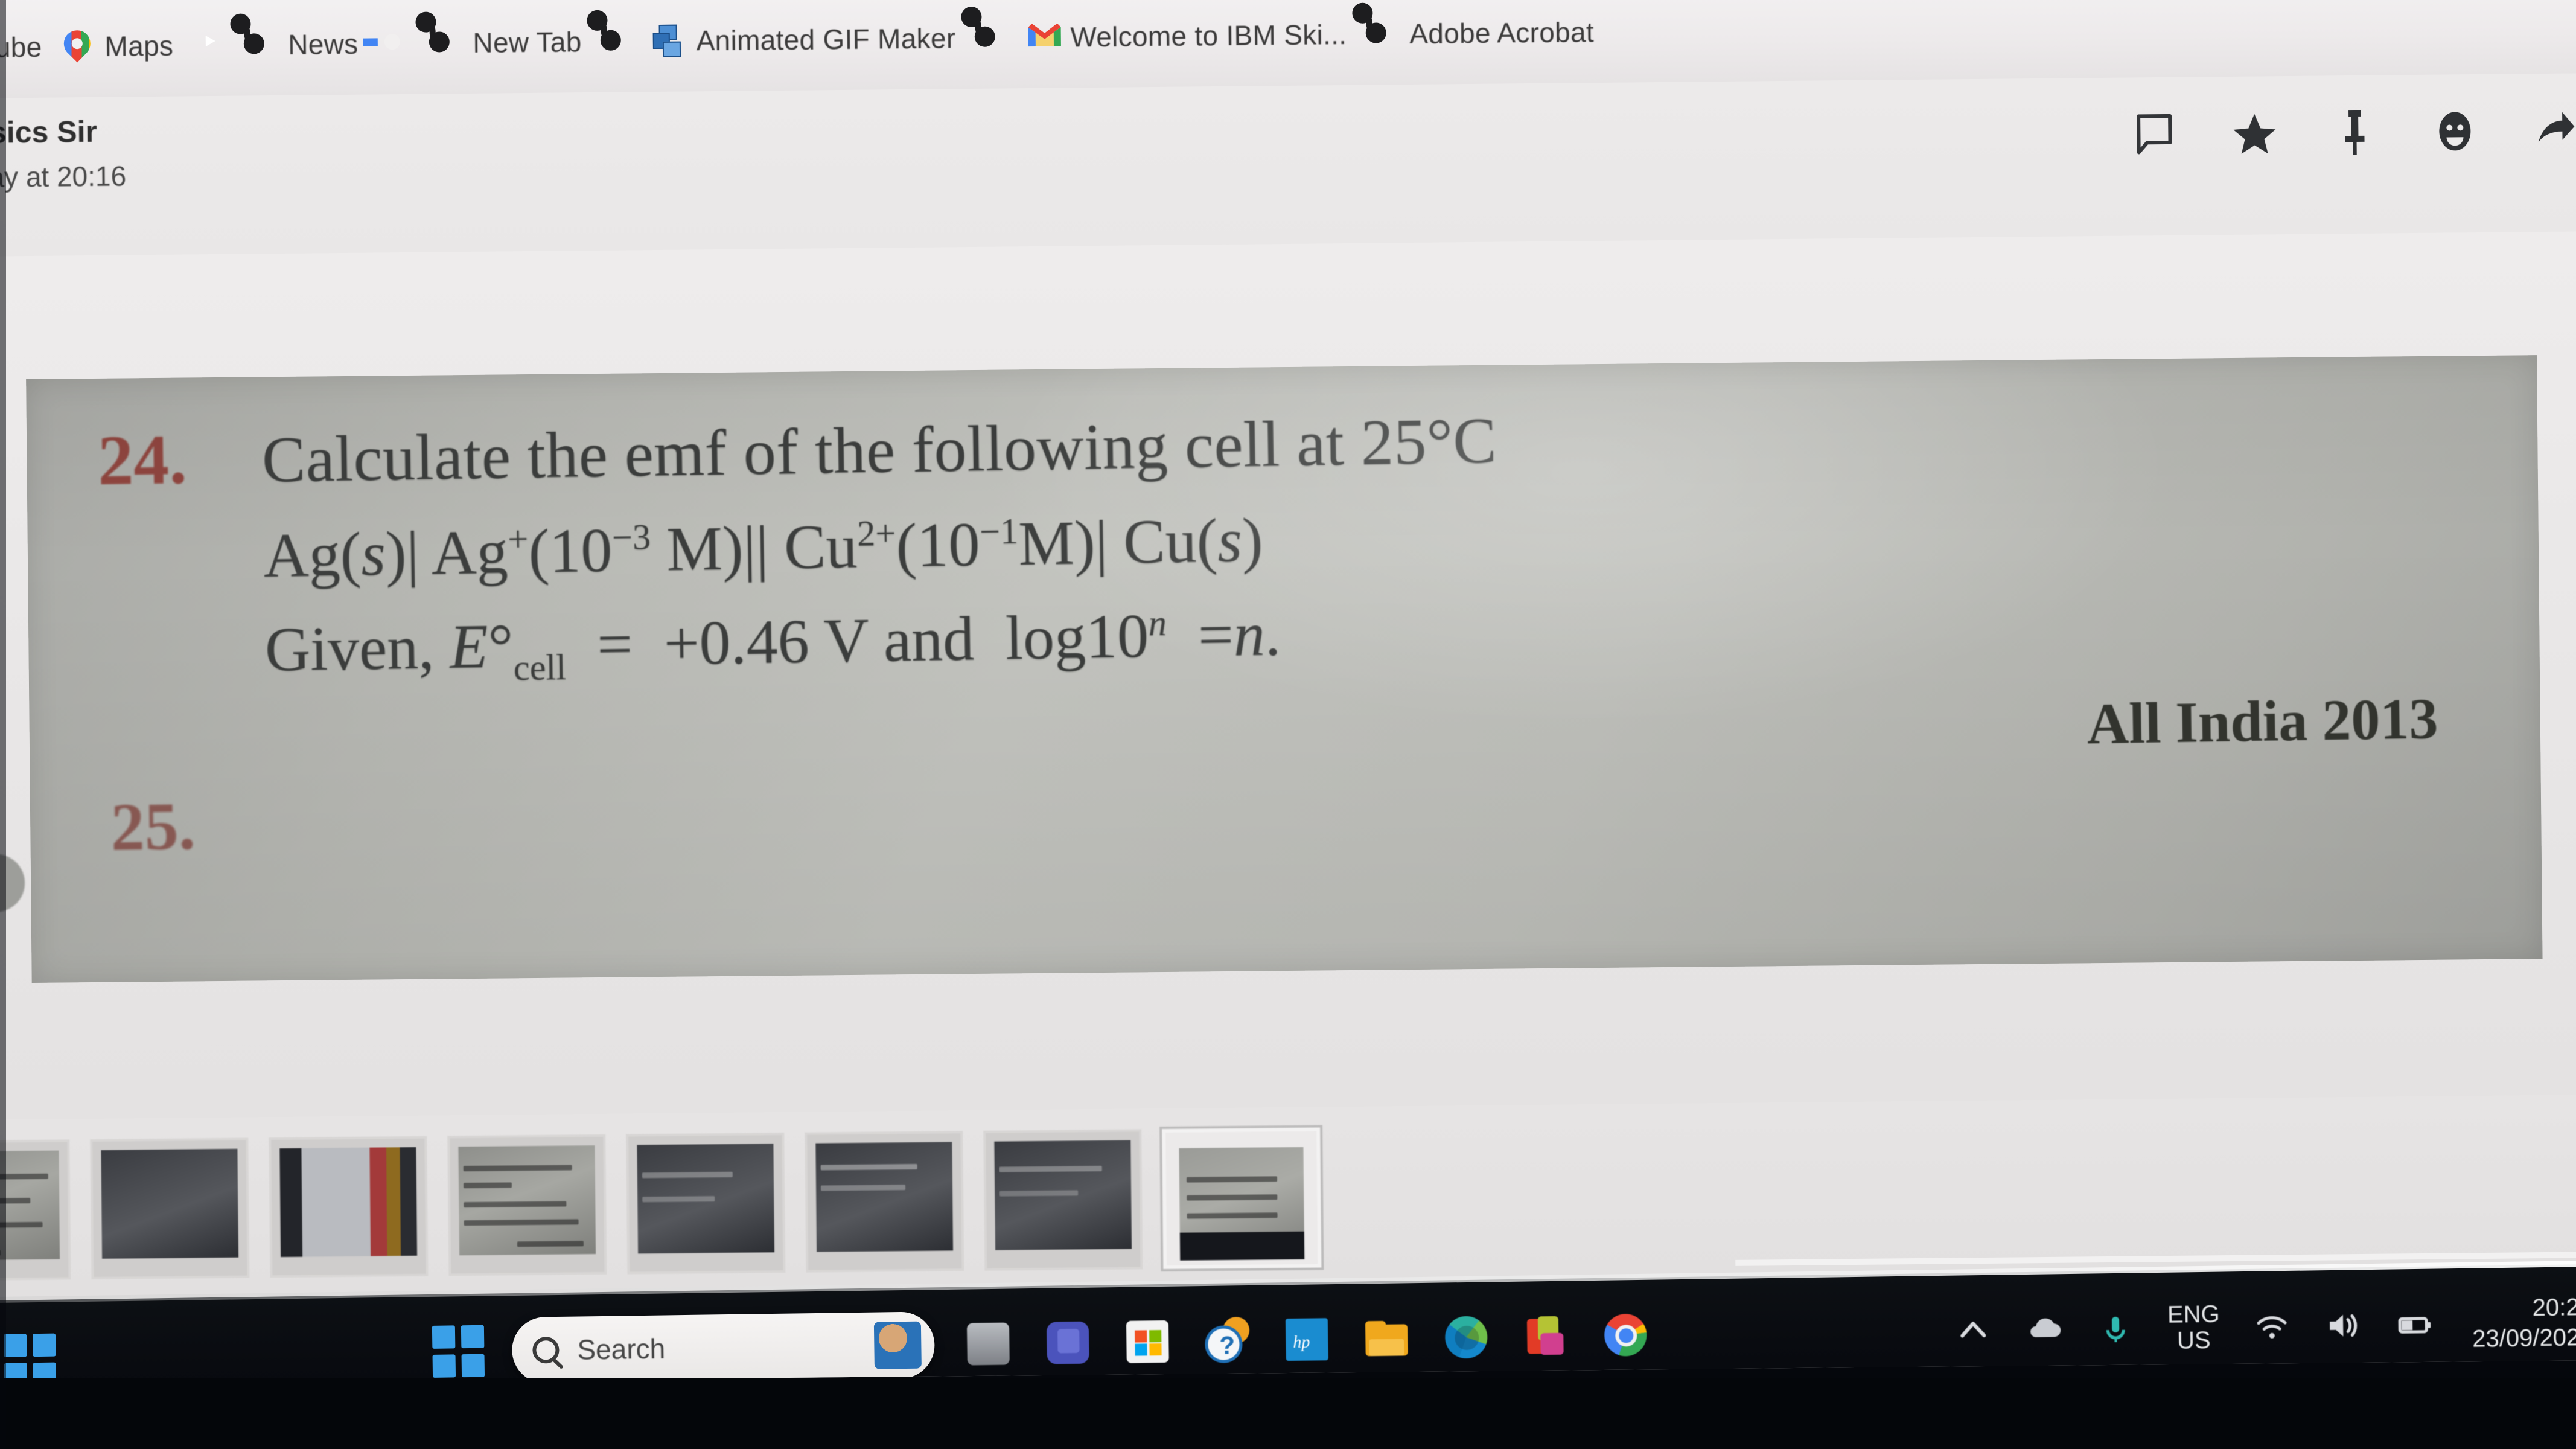 Image resolution: width=2576 pixels, height=1449 pixels. What do you see at coordinates (1502, 33) in the screenshot?
I see `bookmark-label: Adobe Acrobat` at bounding box center [1502, 33].